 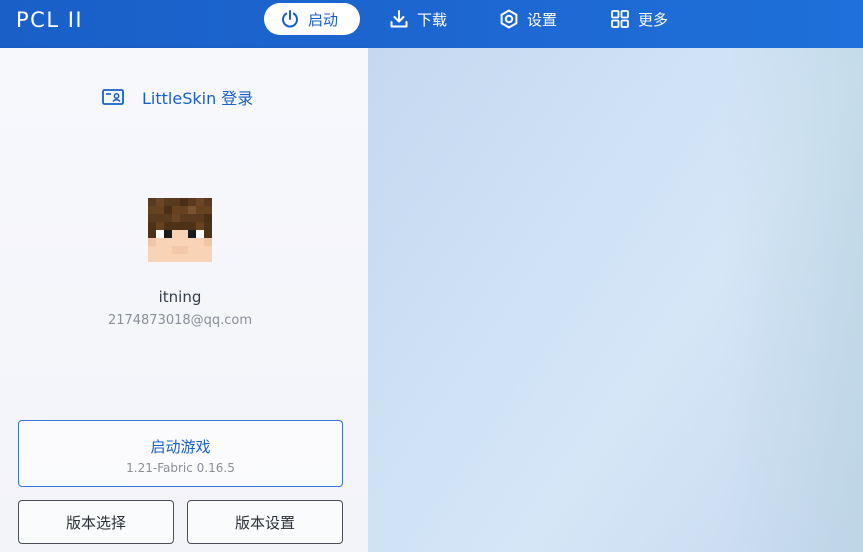 I want to click on title-bar: PCL II 启动 下载 设置 更多, so click(x=431, y=24).